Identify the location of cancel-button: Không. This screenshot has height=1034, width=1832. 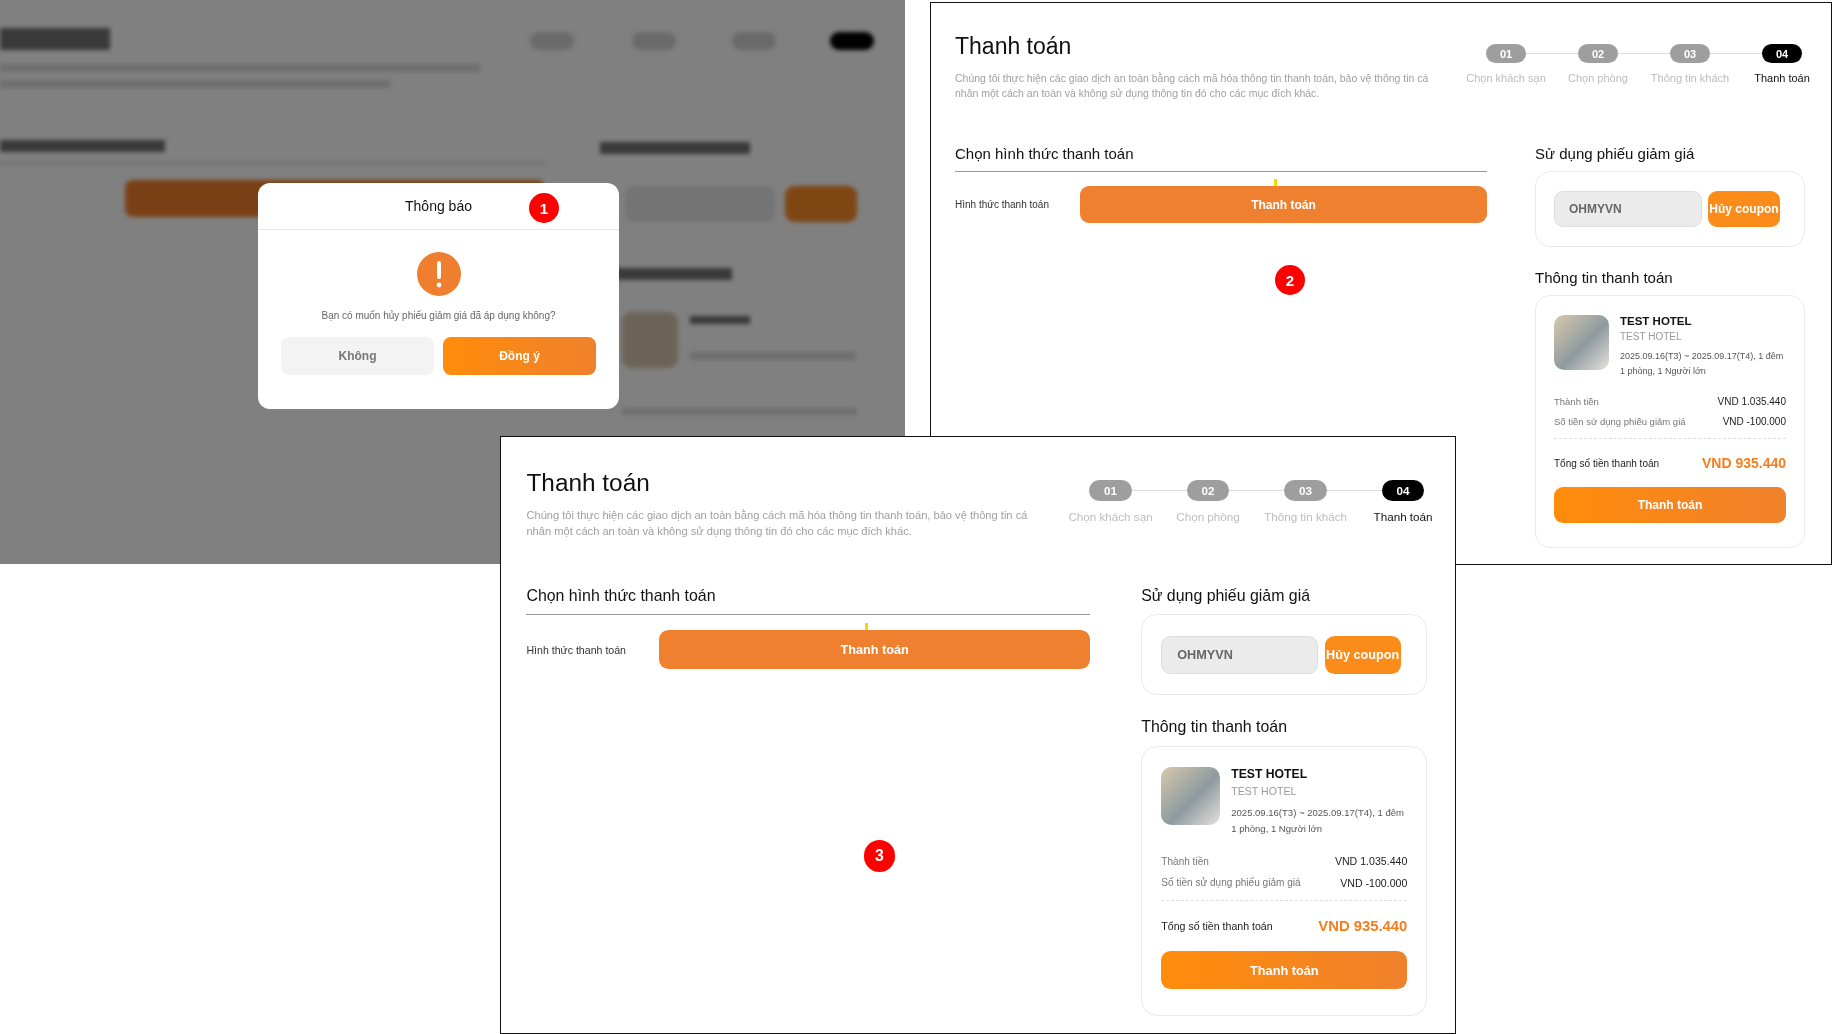
(357, 356).